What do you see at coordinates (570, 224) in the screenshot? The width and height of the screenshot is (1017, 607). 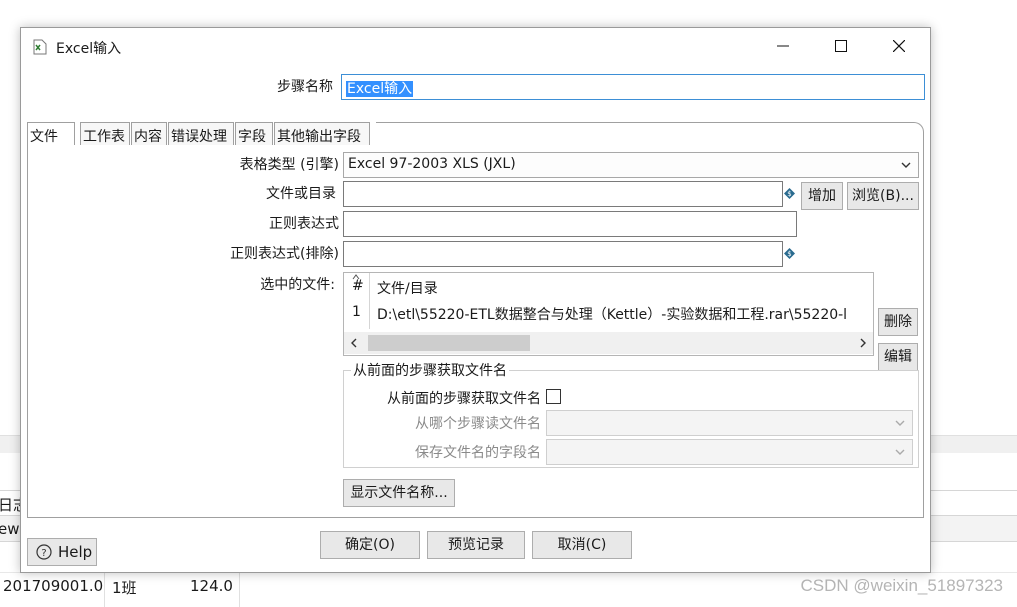 I see `regex-input` at bounding box center [570, 224].